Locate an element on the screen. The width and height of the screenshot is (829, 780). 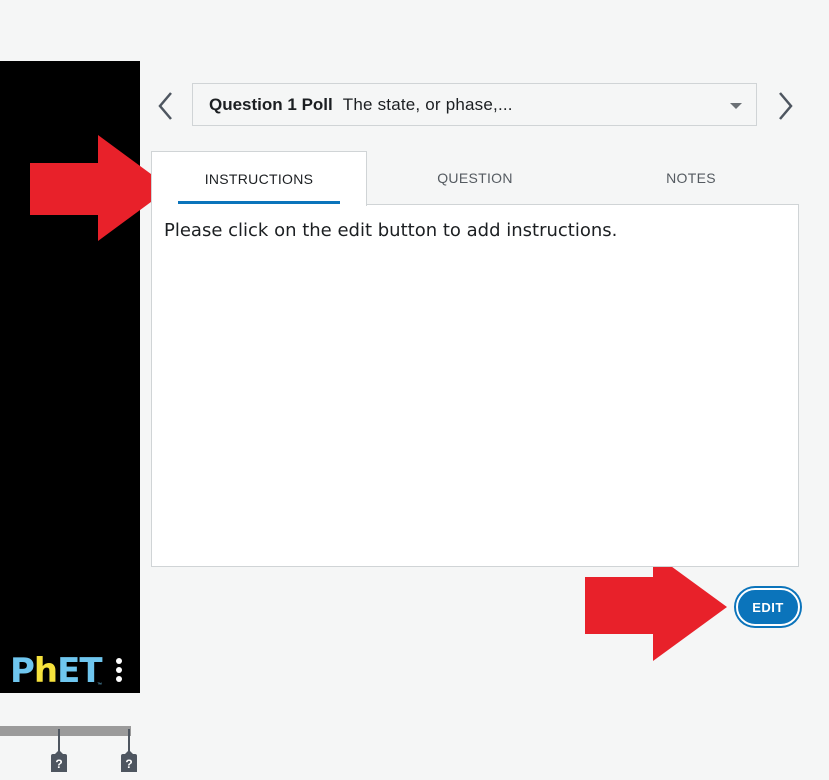
kebab-menu-icon is located at coordinates (119, 672).